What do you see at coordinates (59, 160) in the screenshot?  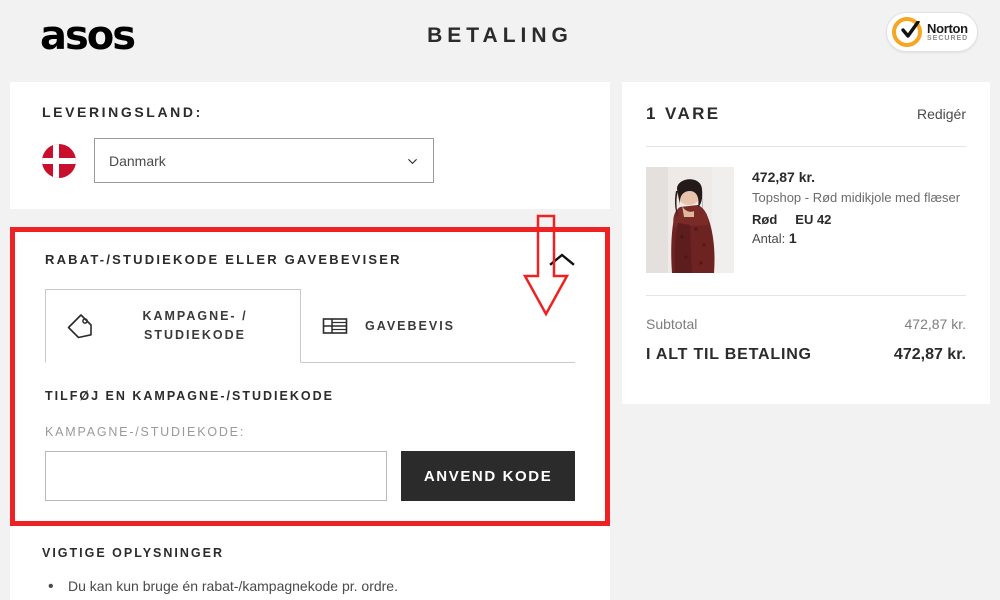 I see `denmark-flag-icon` at bounding box center [59, 160].